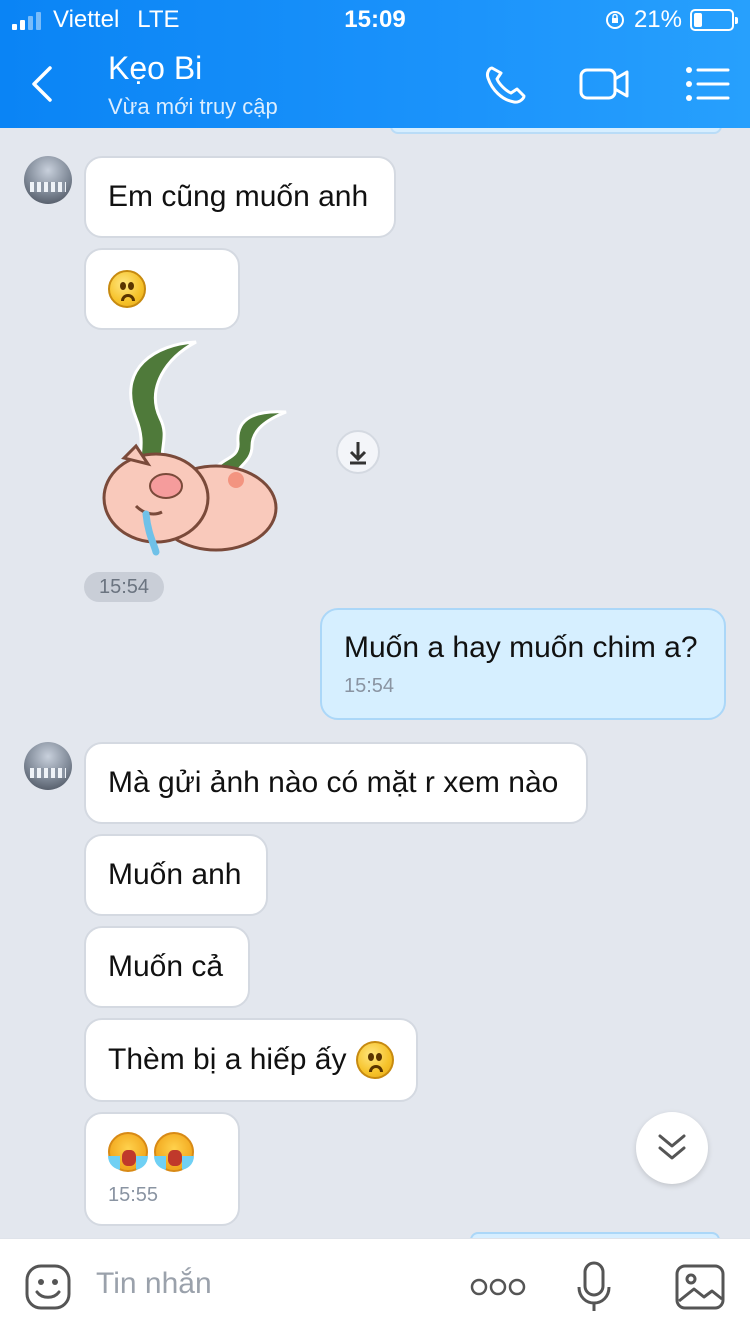 The image size is (750, 1334). I want to click on message-text: Thèm bị a hiếp ấy, so click(227, 1059).